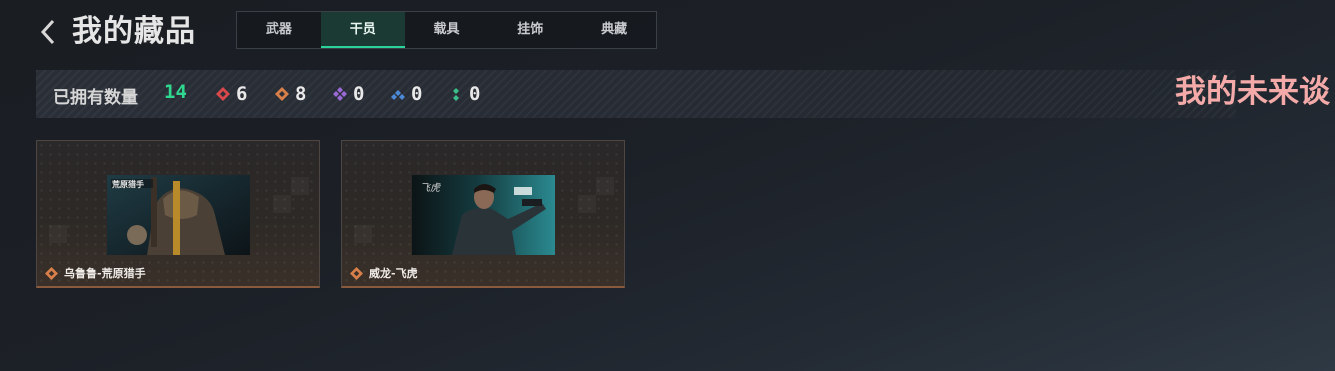 The height and width of the screenshot is (371, 1335). I want to click on rarity-count-purple: 0, so click(348, 94).